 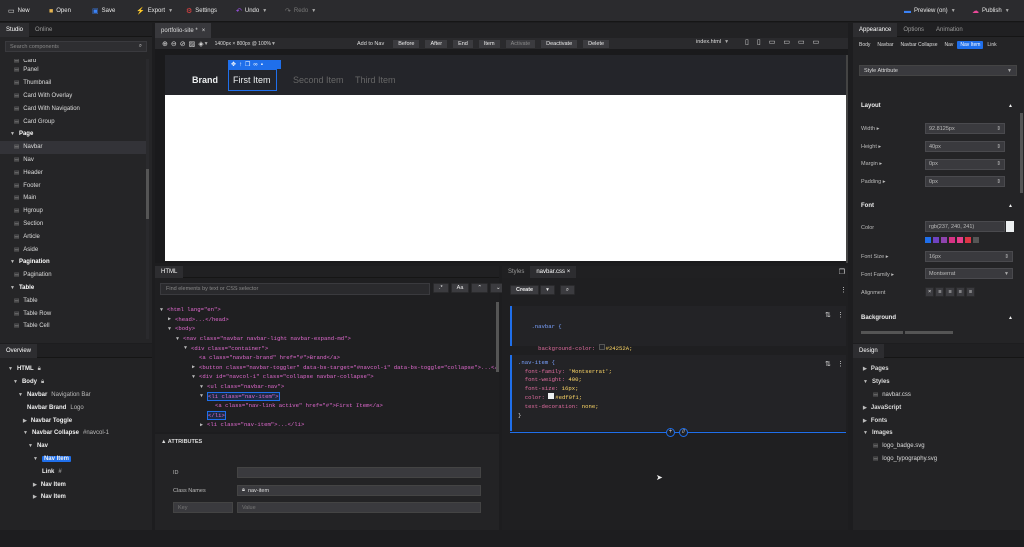 I want to click on file-logo-badge-svg: ▤ logo_badge.svg, so click(x=942, y=446).